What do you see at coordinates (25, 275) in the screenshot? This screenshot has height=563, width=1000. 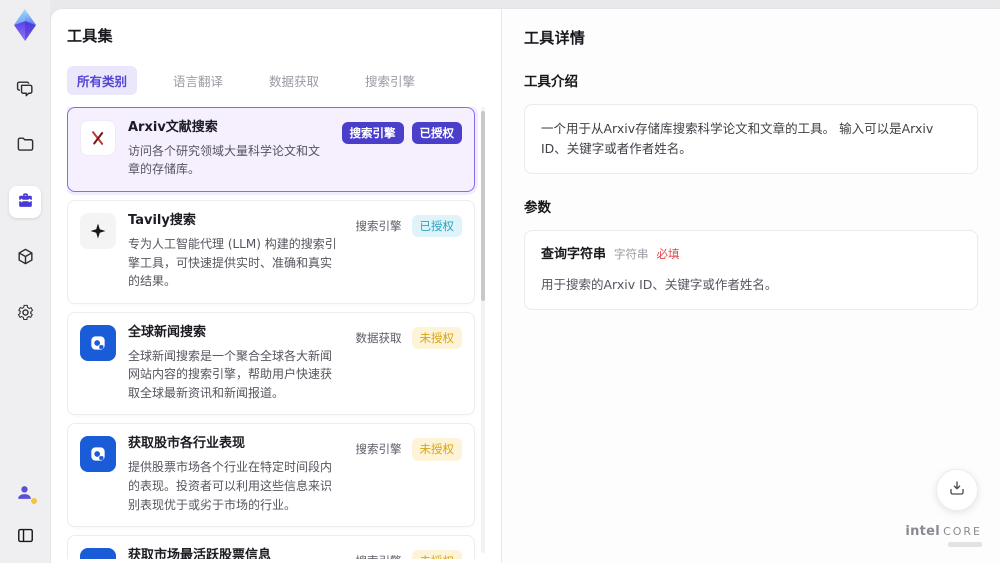 I see `sidebar-nav` at bounding box center [25, 275].